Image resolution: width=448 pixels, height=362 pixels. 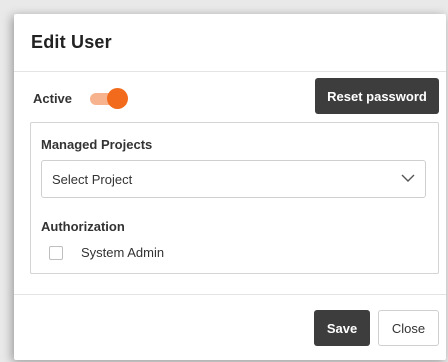 What do you see at coordinates (123, 252) in the screenshot?
I see `system-admin-label: System Admin` at bounding box center [123, 252].